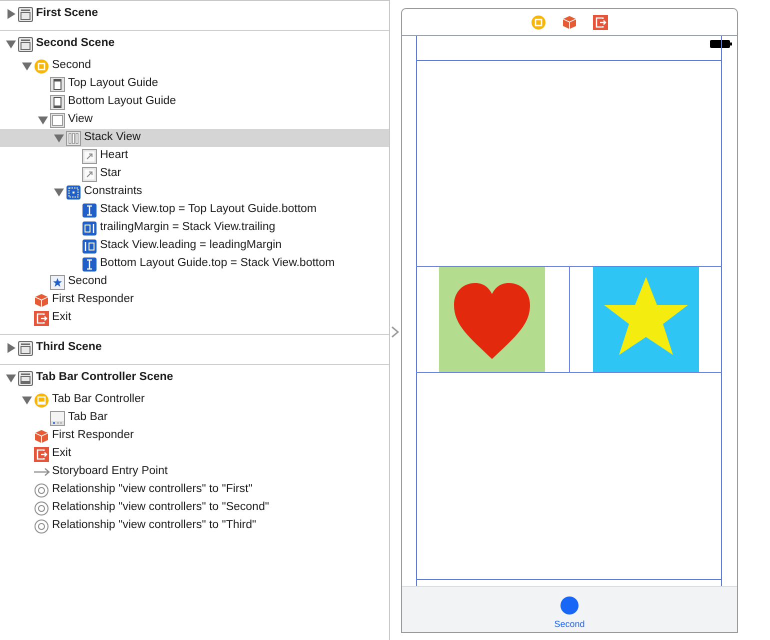 The width and height of the screenshot is (770, 640). Describe the element at coordinates (194, 472) in the screenshot. I see `outline-row: Storyboard Entry Point` at that location.